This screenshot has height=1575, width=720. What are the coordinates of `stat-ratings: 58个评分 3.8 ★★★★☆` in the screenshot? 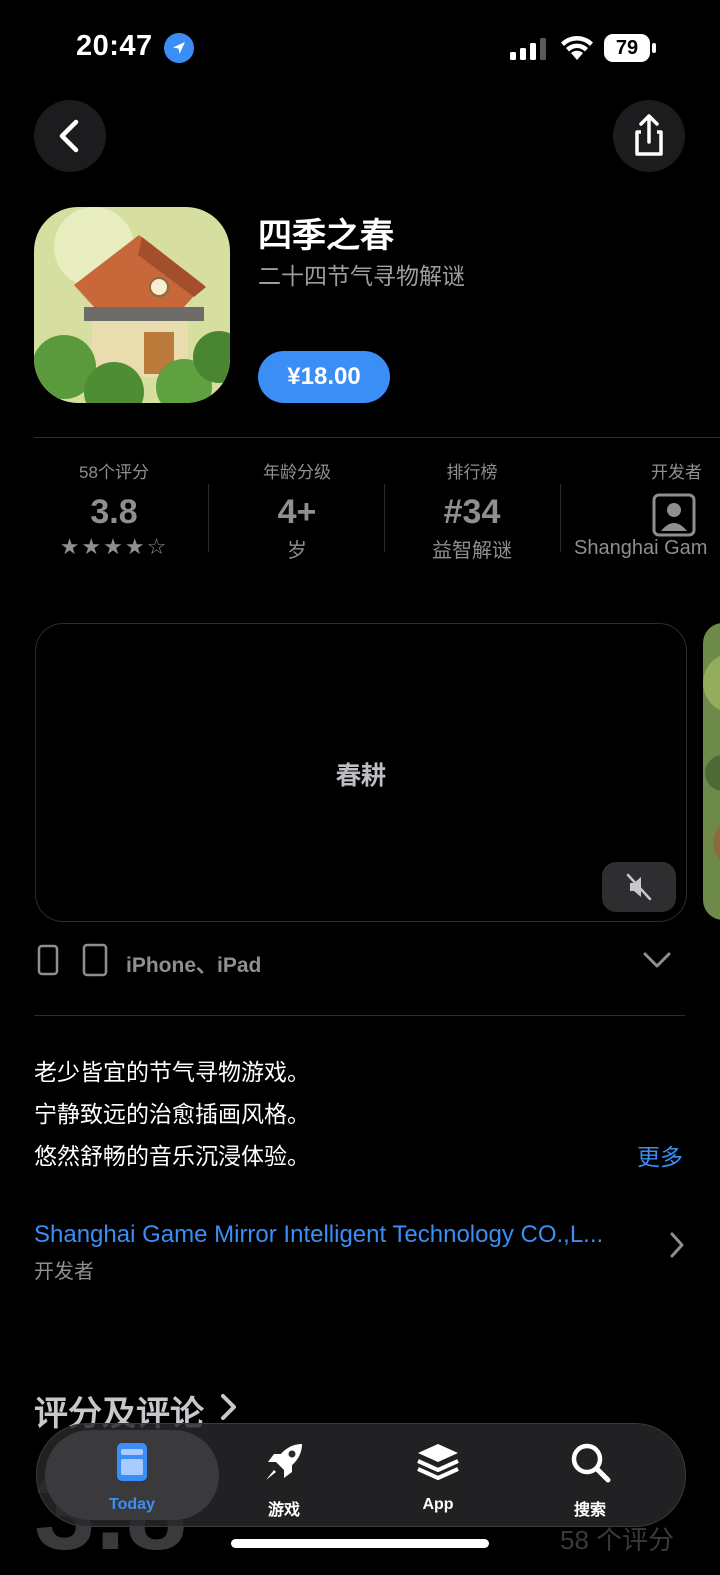 It's located at (114, 509).